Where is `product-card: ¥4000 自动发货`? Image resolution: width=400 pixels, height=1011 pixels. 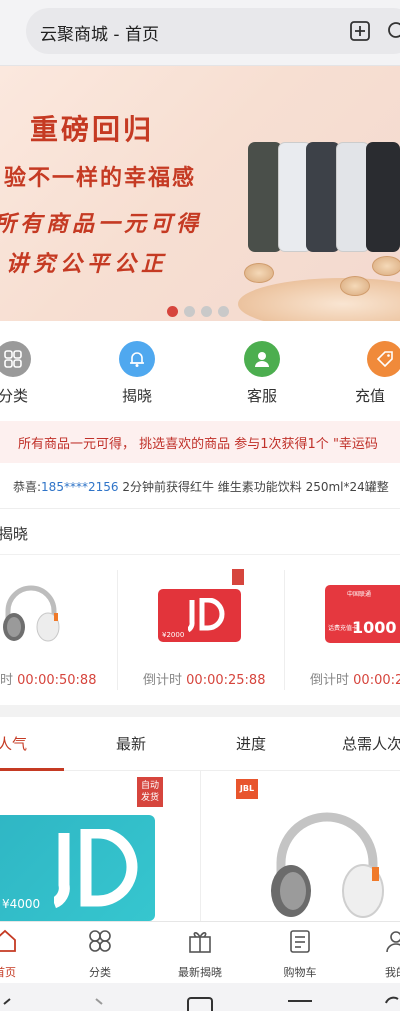
product-card: ¥4000 自动发货 is located at coordinates (100, 846).